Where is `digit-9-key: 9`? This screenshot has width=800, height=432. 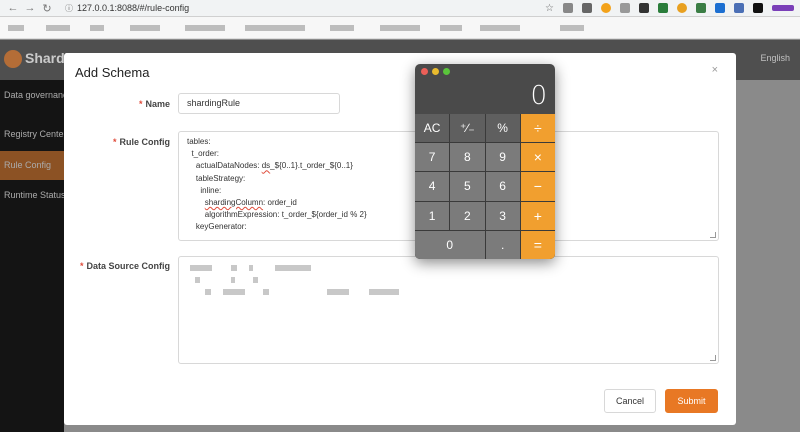 digit-9-key: 9 is located at coordinates (502, 157).